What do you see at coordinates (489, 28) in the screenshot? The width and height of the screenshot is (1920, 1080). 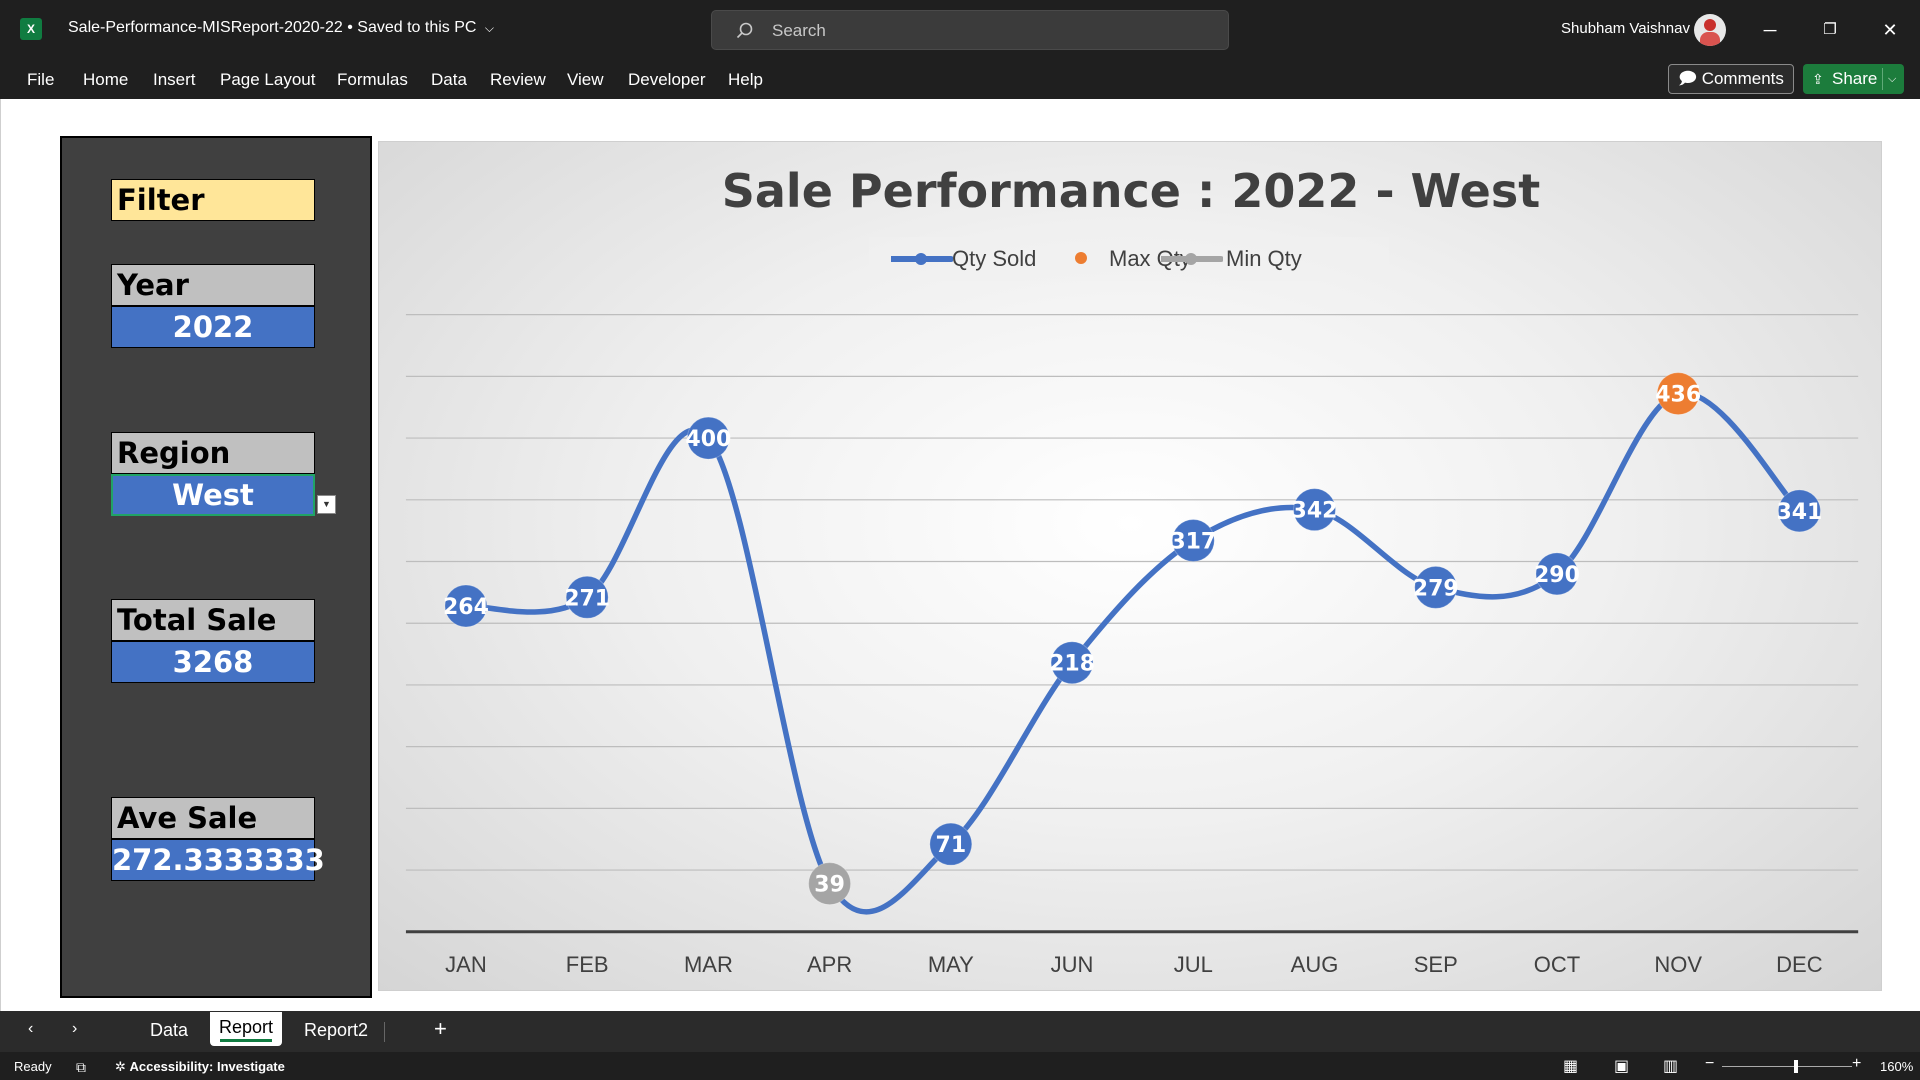 I see `chevron-down-icon: ⌵` at bounding box center [489, 28].